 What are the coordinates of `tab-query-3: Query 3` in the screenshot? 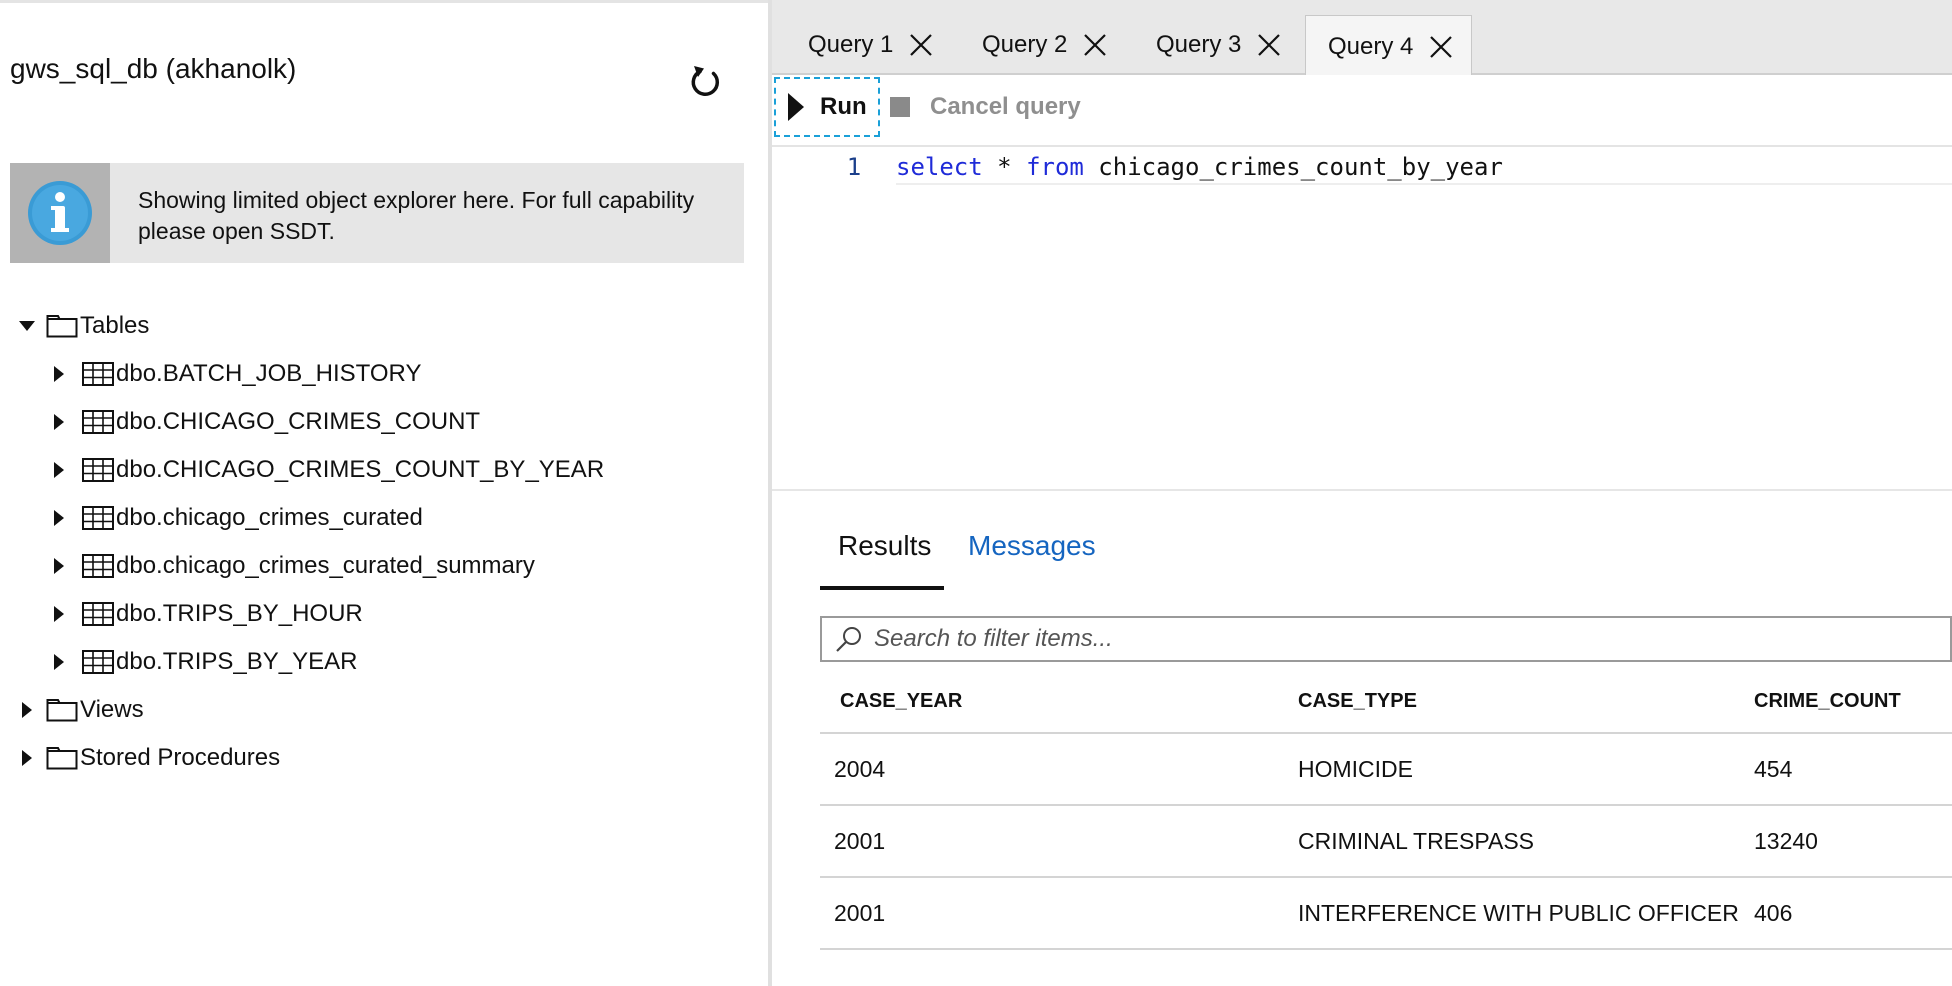 It's located at (1209, 45).